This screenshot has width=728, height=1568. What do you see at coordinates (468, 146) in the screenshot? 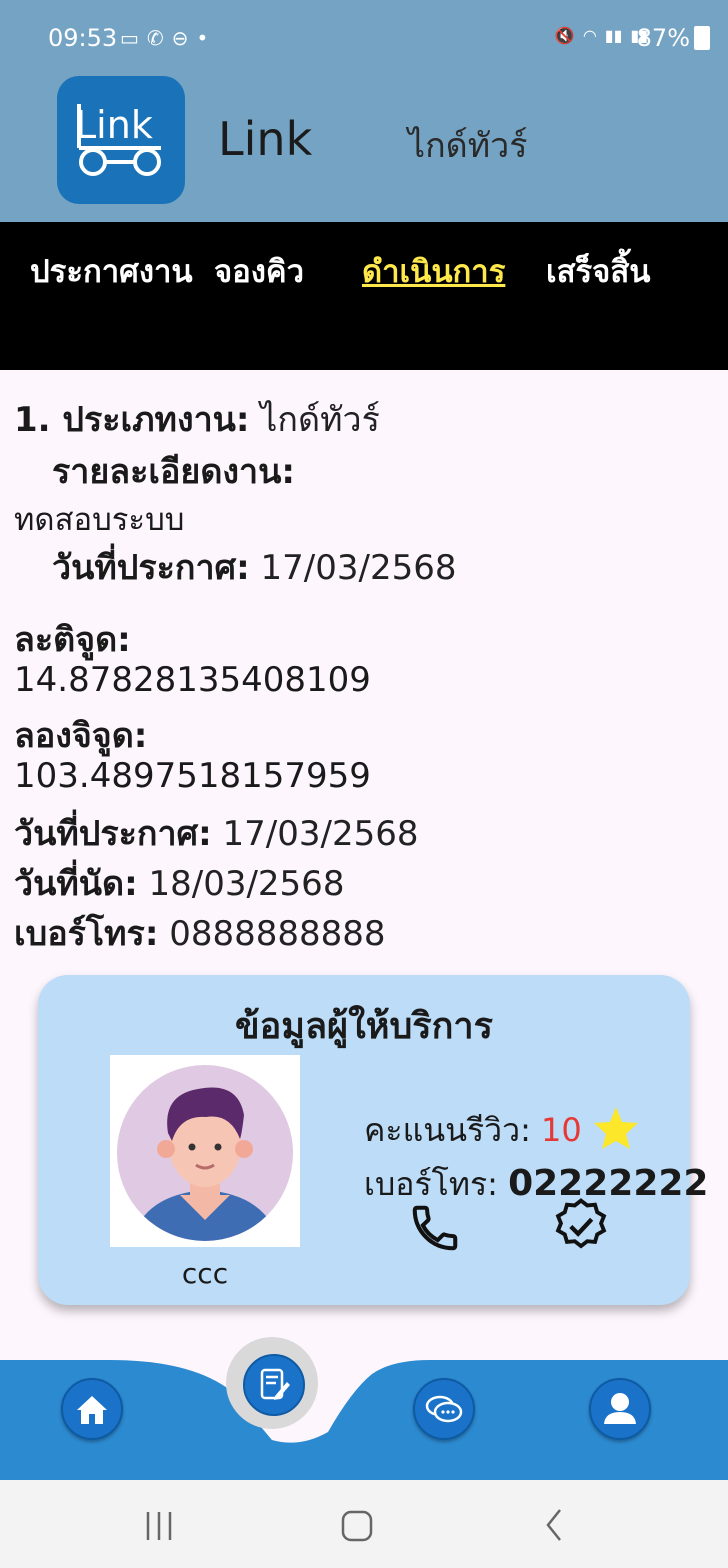
I see `header-category: ไกด์ทัวร์` at bounding box center [468, 146].